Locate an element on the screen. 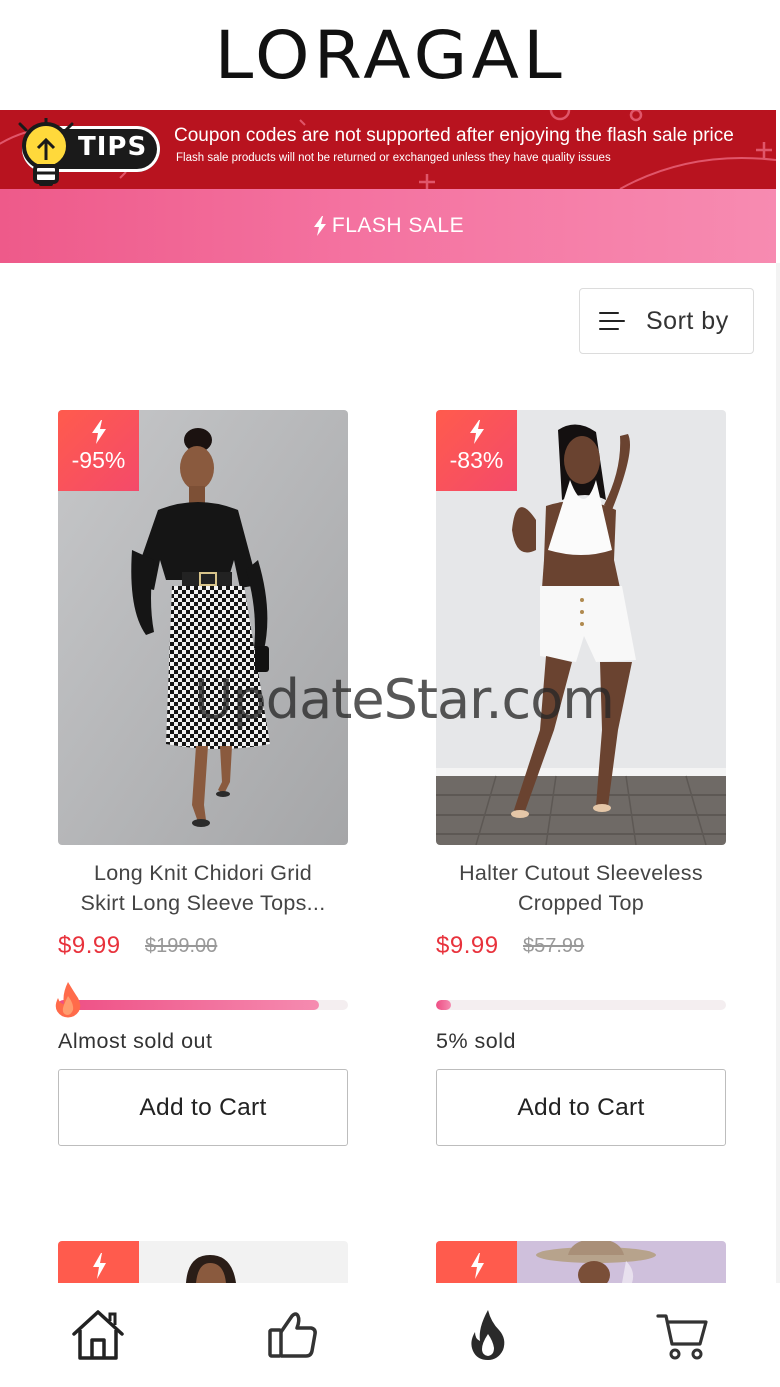 The width and height of the screenshot is (780, 1387). nav-flash-sale is located at coordinates (487, 1335).